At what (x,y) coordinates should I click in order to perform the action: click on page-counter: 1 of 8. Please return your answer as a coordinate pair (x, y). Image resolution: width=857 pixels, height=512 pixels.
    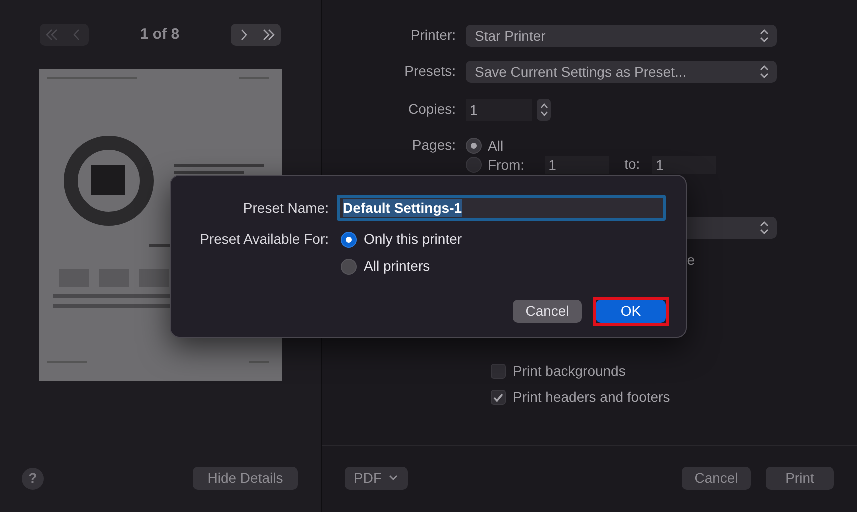
    Looking at the image, I should click on (160, 35).